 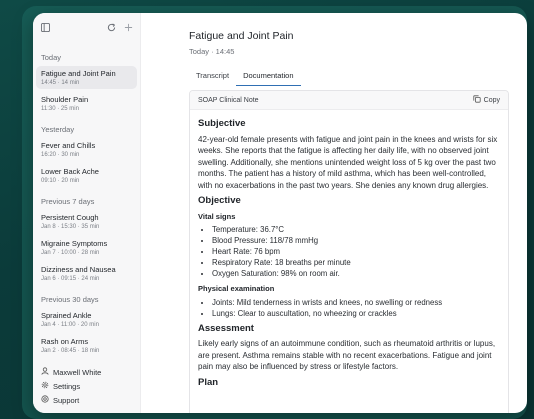 I want to click on page-title: Fatigue and Joint Pain, so click(x=241, y=36).